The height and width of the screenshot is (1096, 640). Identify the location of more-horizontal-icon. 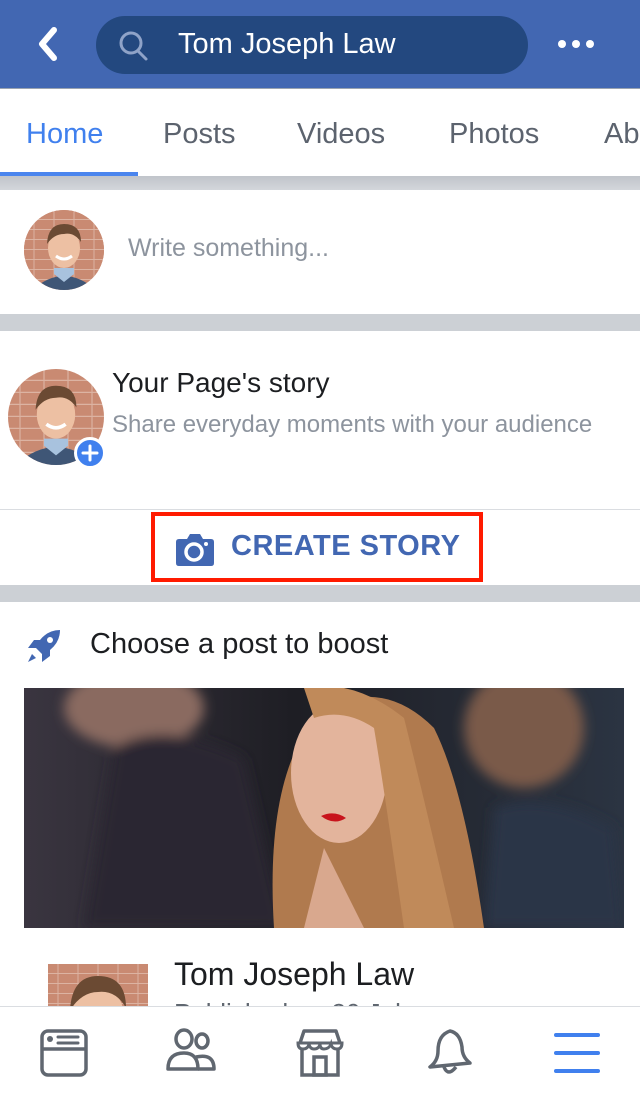
(576, 44).